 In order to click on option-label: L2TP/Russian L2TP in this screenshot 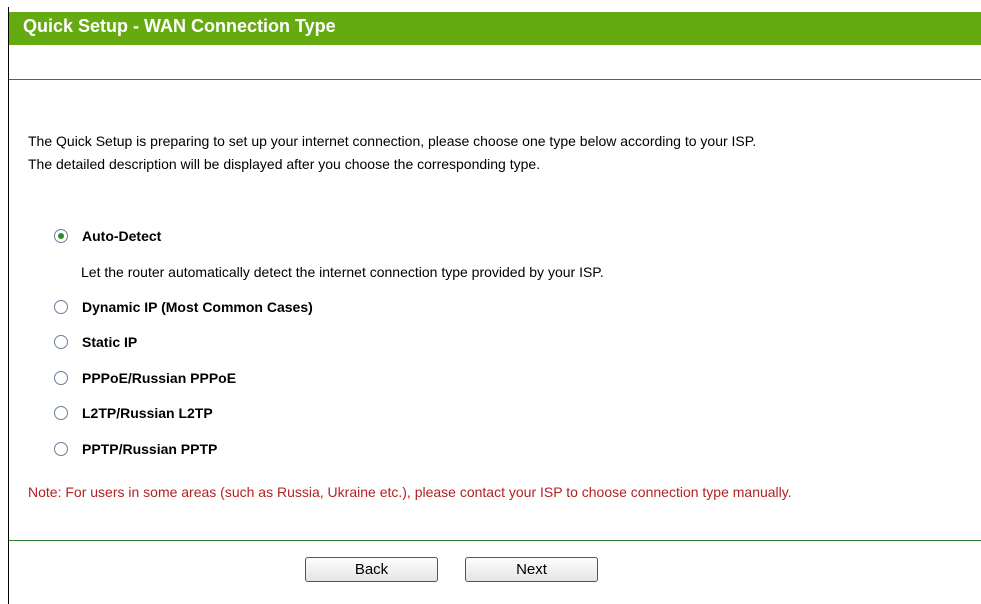, I will do `click(147, 413)`.